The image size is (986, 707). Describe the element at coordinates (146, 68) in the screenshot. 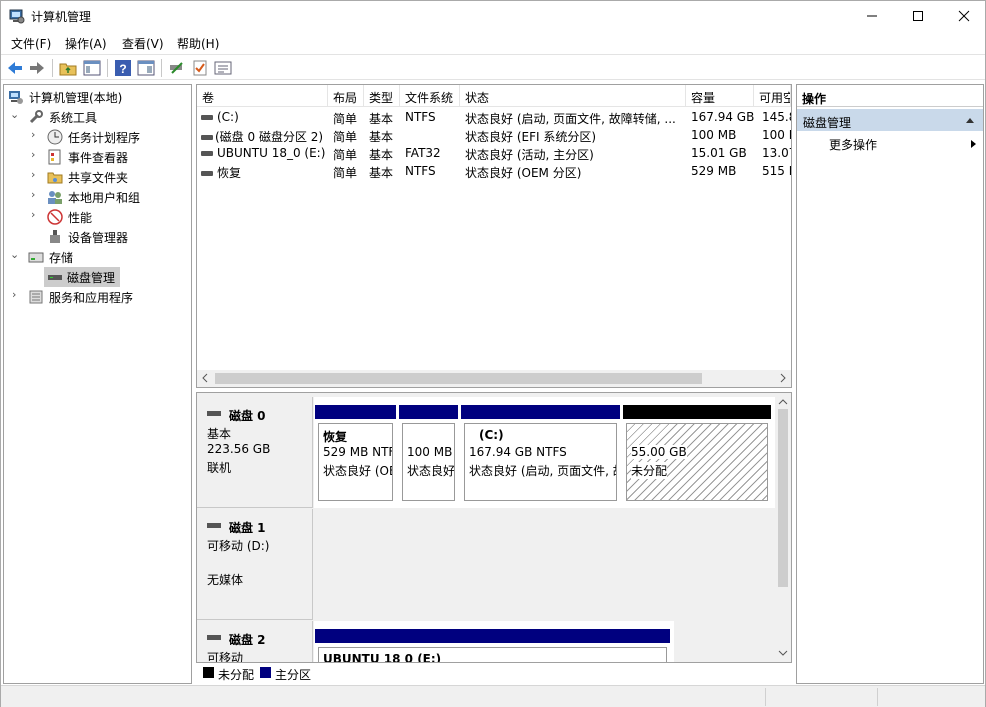

I see `properties-pane-icon` at that location.